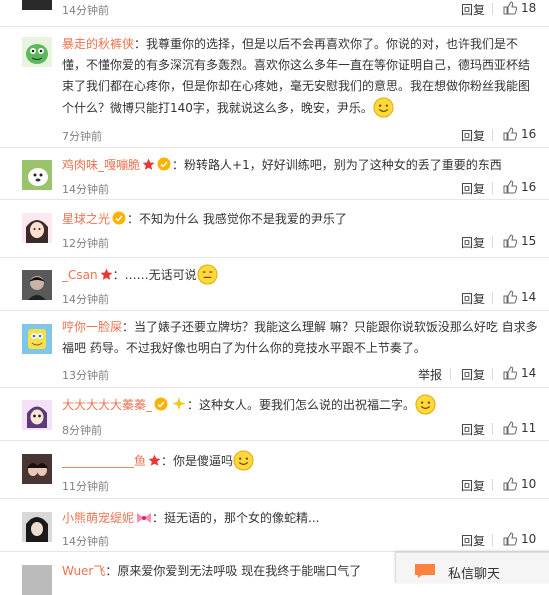 The width and height of the screenshot is (549, 595). I want to click on chat-icon, so click(425, 571).